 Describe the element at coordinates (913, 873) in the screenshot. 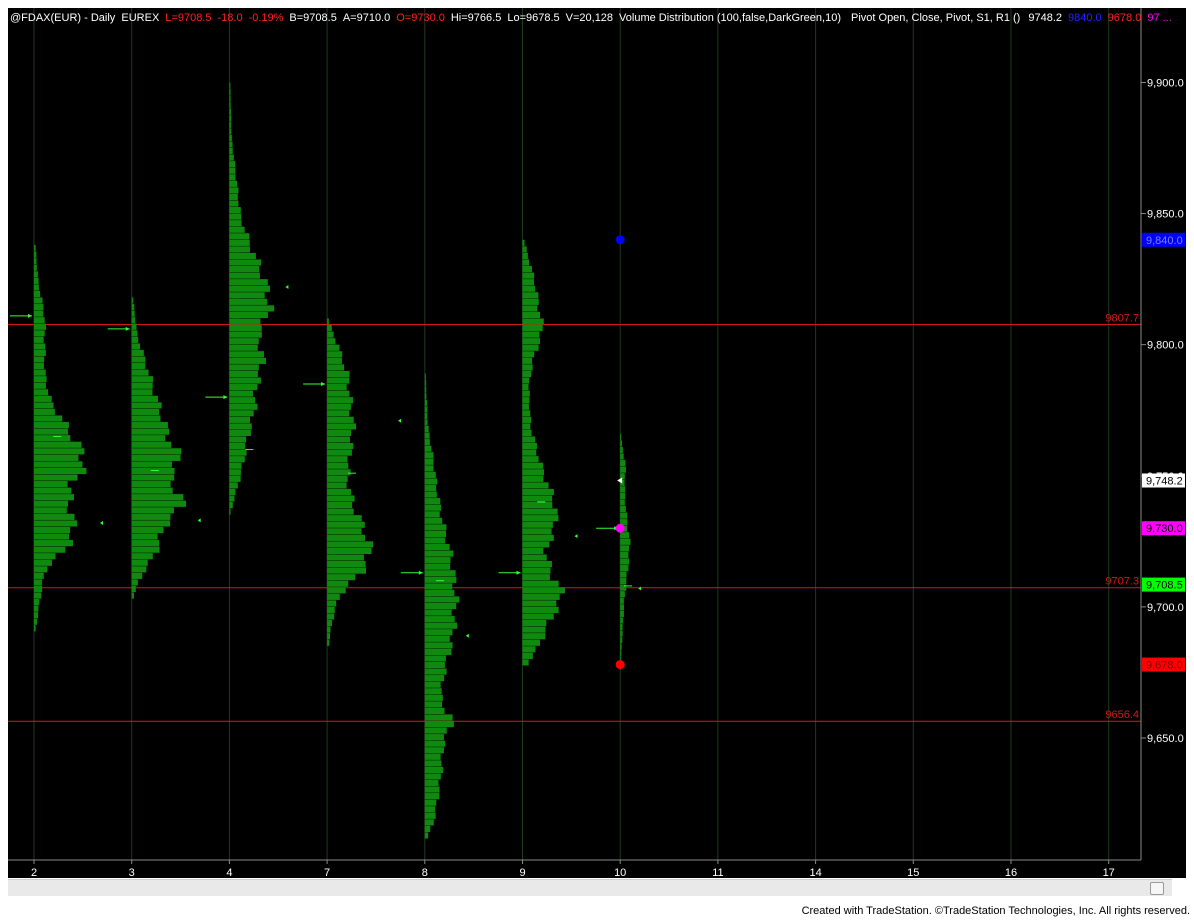

I see `x-tick-label: 15` at that location.